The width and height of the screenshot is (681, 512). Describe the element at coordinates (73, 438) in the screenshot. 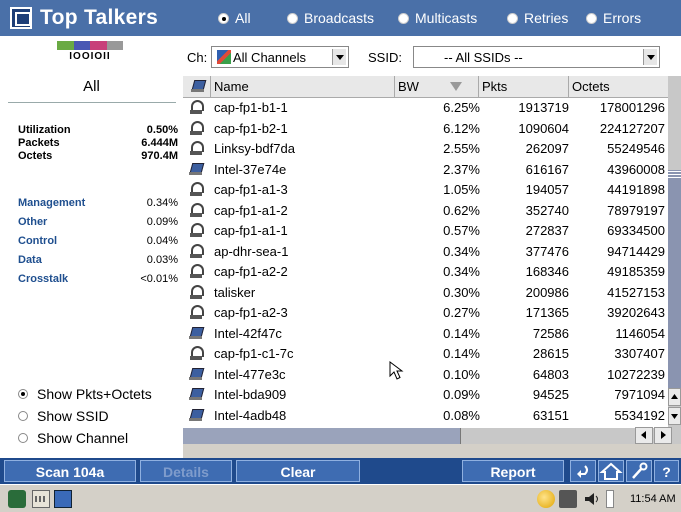

I see `option-show-channel: Show Channel` at that location.